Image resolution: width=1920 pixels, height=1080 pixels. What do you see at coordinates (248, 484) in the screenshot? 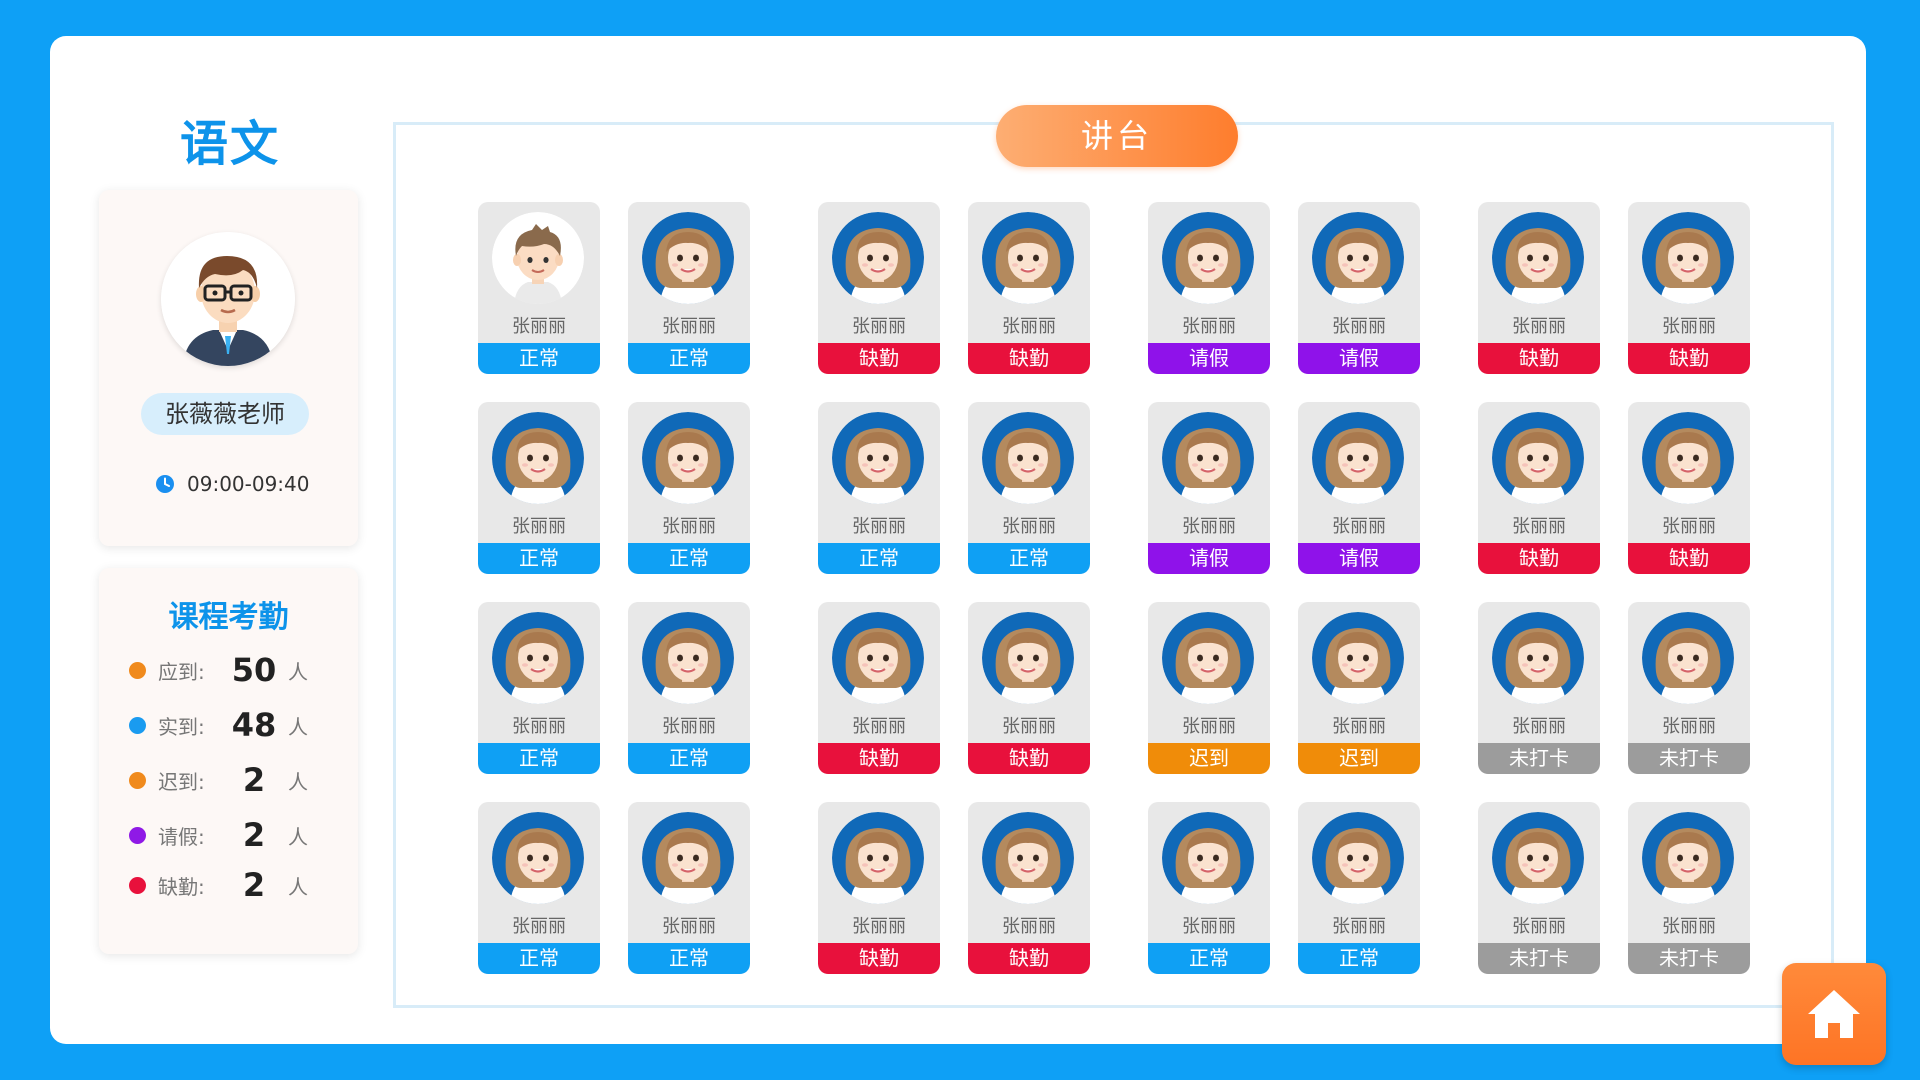
I see `class-time-text: 09:00-09:40` at bounding box center [248, 484].